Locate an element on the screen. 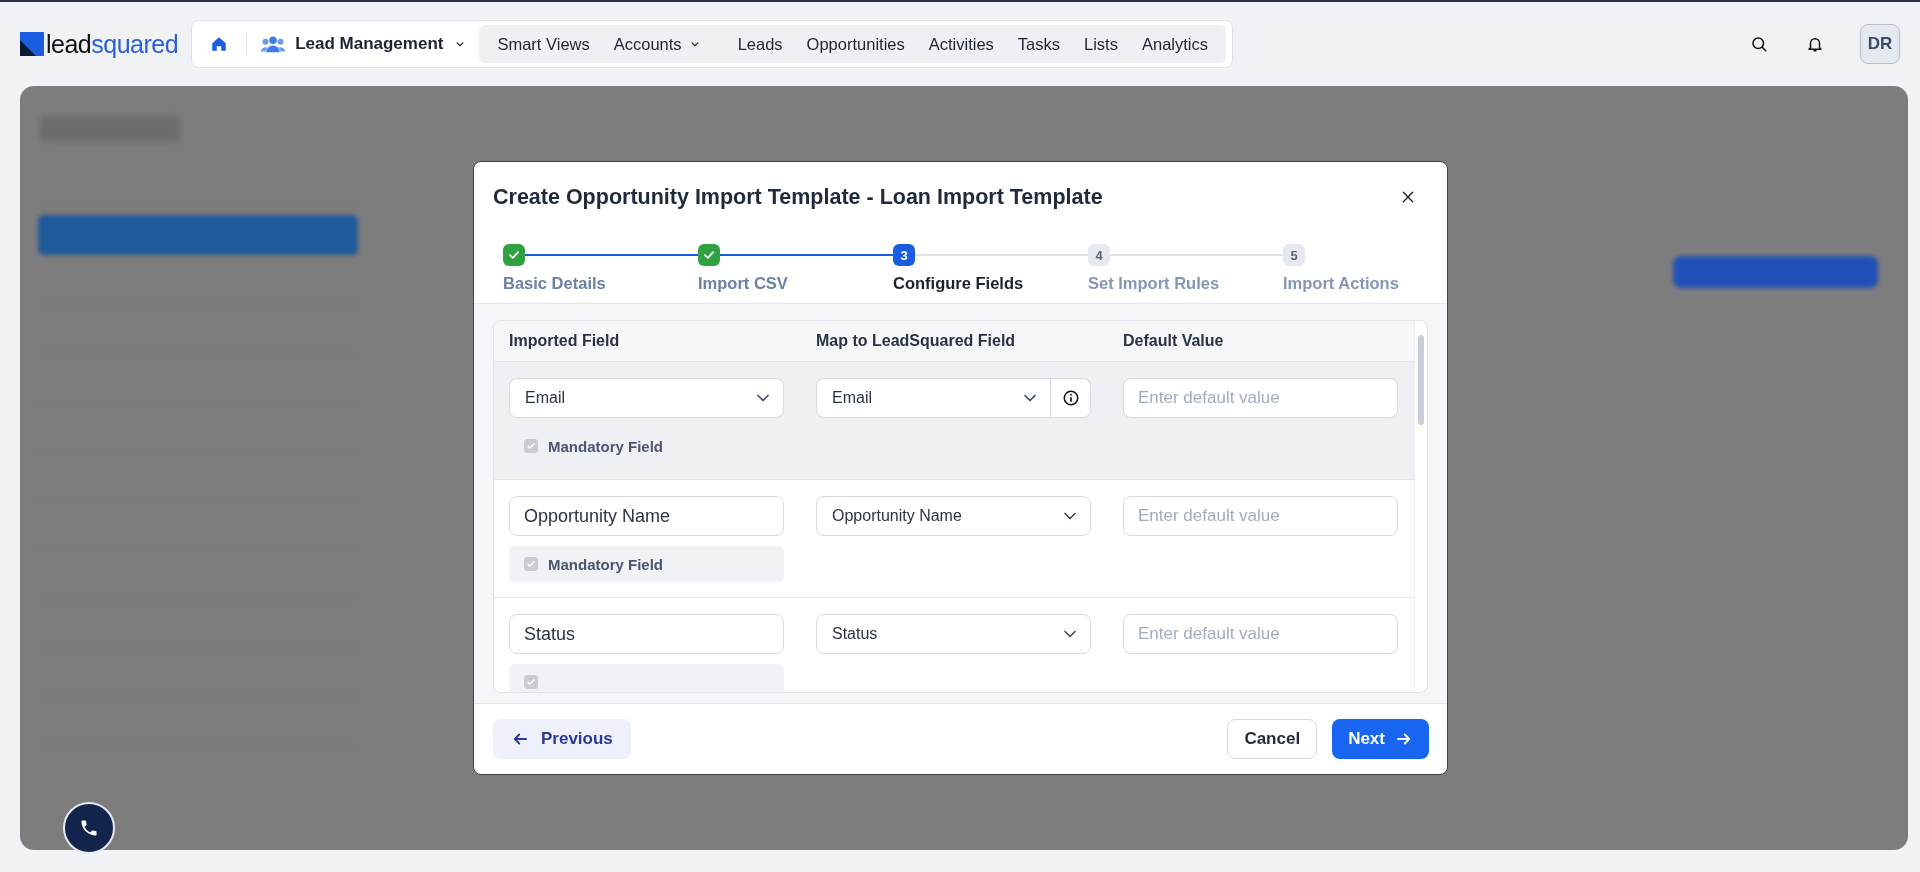 The width and height of the screenshot is (1920, 872). step-number: 5 is located at coordinates (1294, 255).